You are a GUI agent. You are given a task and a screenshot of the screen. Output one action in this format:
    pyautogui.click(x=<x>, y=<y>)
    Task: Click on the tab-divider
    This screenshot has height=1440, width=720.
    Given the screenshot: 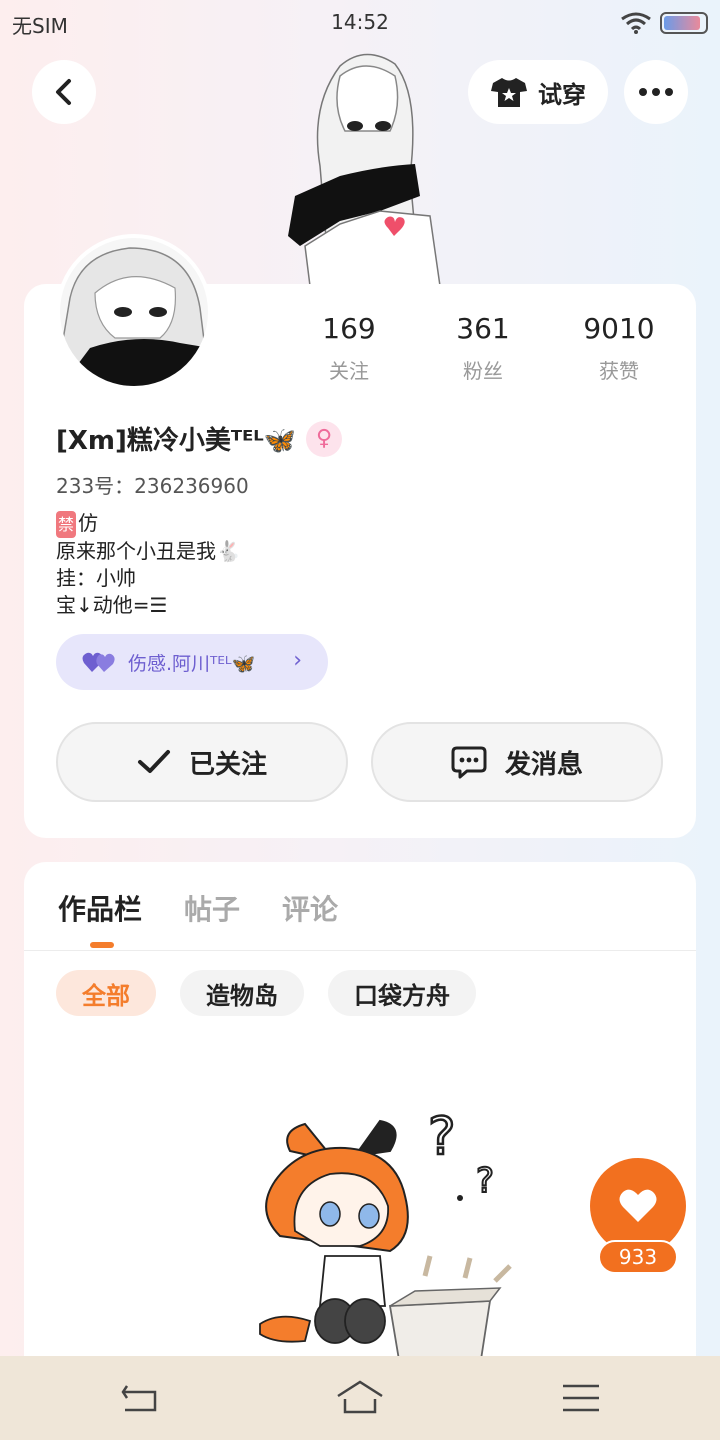 What is the action you would take?
    pyautogui.click(x=360, y=950)
    